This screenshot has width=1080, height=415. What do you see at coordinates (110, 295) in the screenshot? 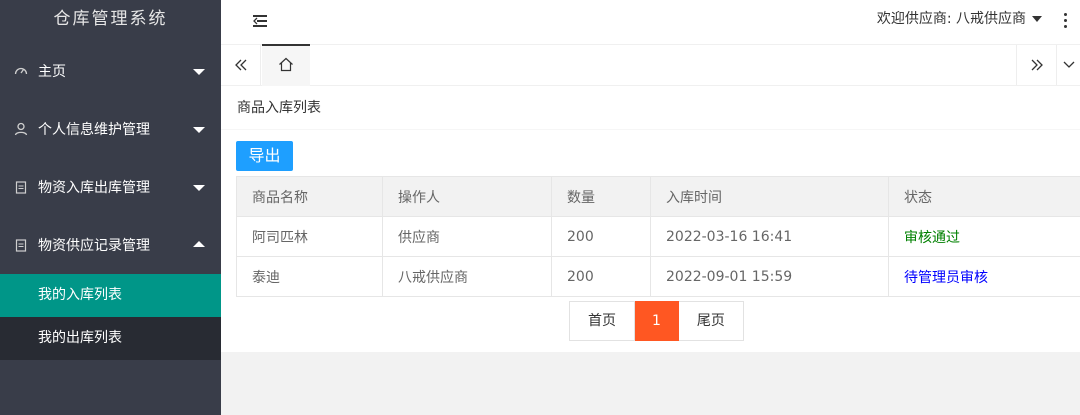
I see `sidebar-item-my-inbound-list: 我的入库列表` at bounding box center [110, 295].